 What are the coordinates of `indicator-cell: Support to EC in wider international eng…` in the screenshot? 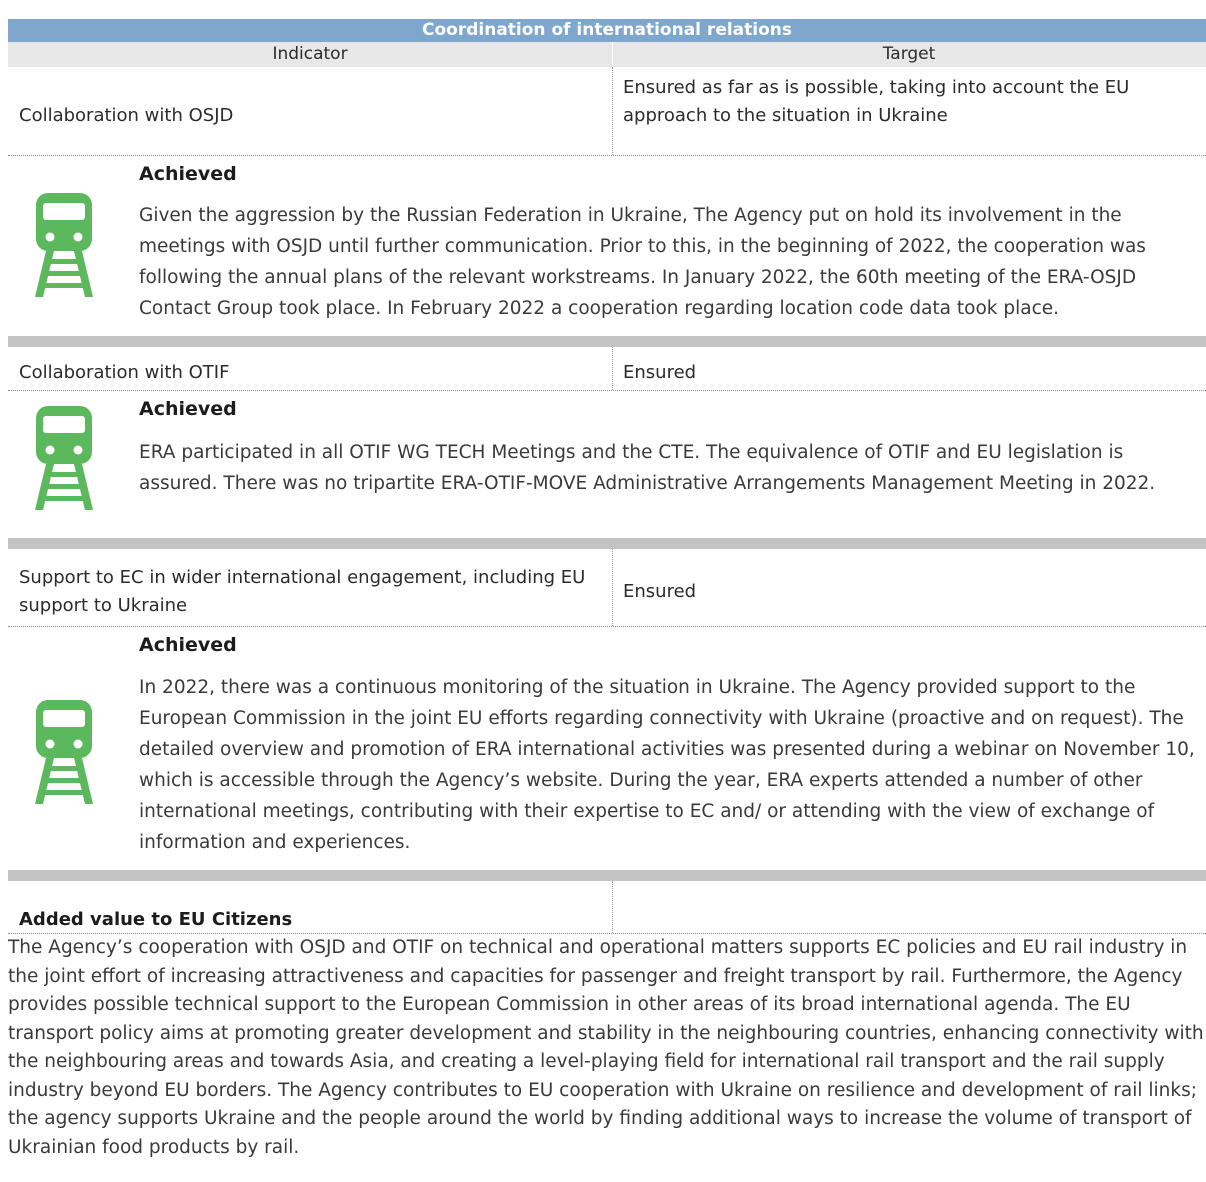 It's located at (302, 591).